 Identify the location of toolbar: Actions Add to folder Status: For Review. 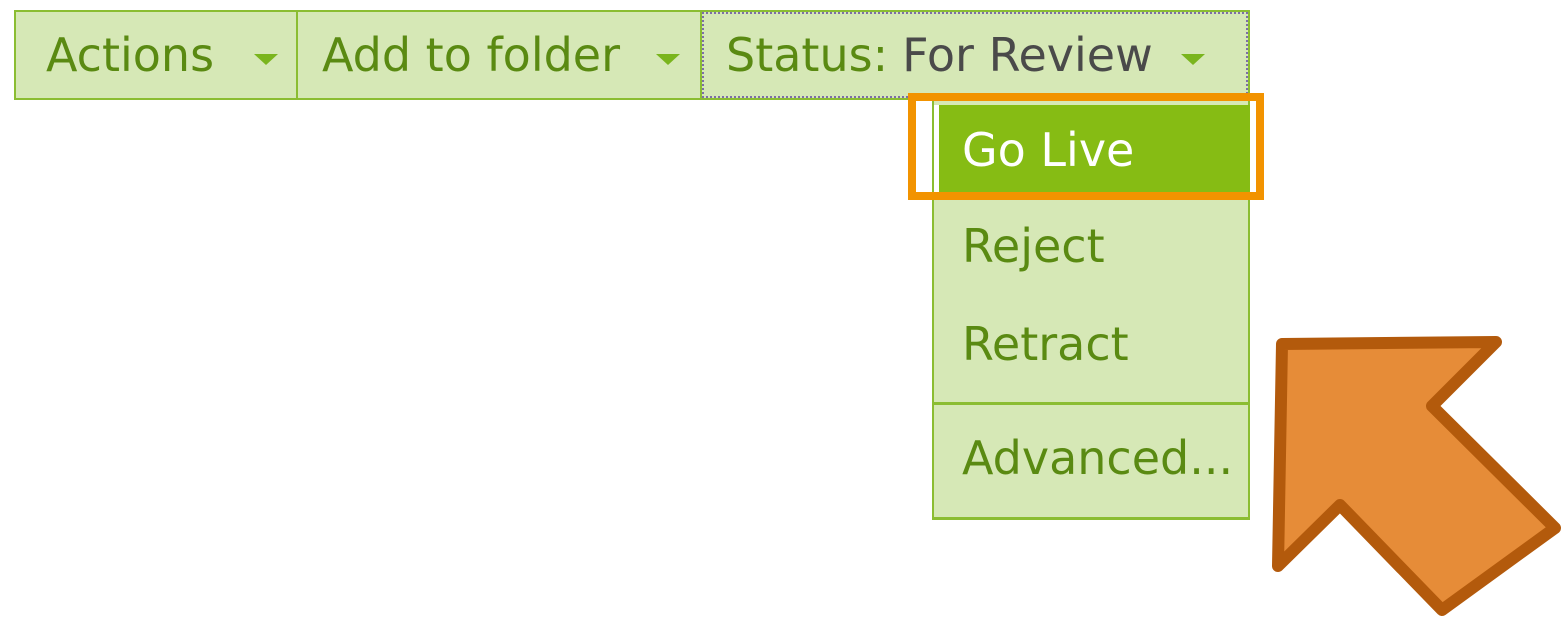
(632, 55).